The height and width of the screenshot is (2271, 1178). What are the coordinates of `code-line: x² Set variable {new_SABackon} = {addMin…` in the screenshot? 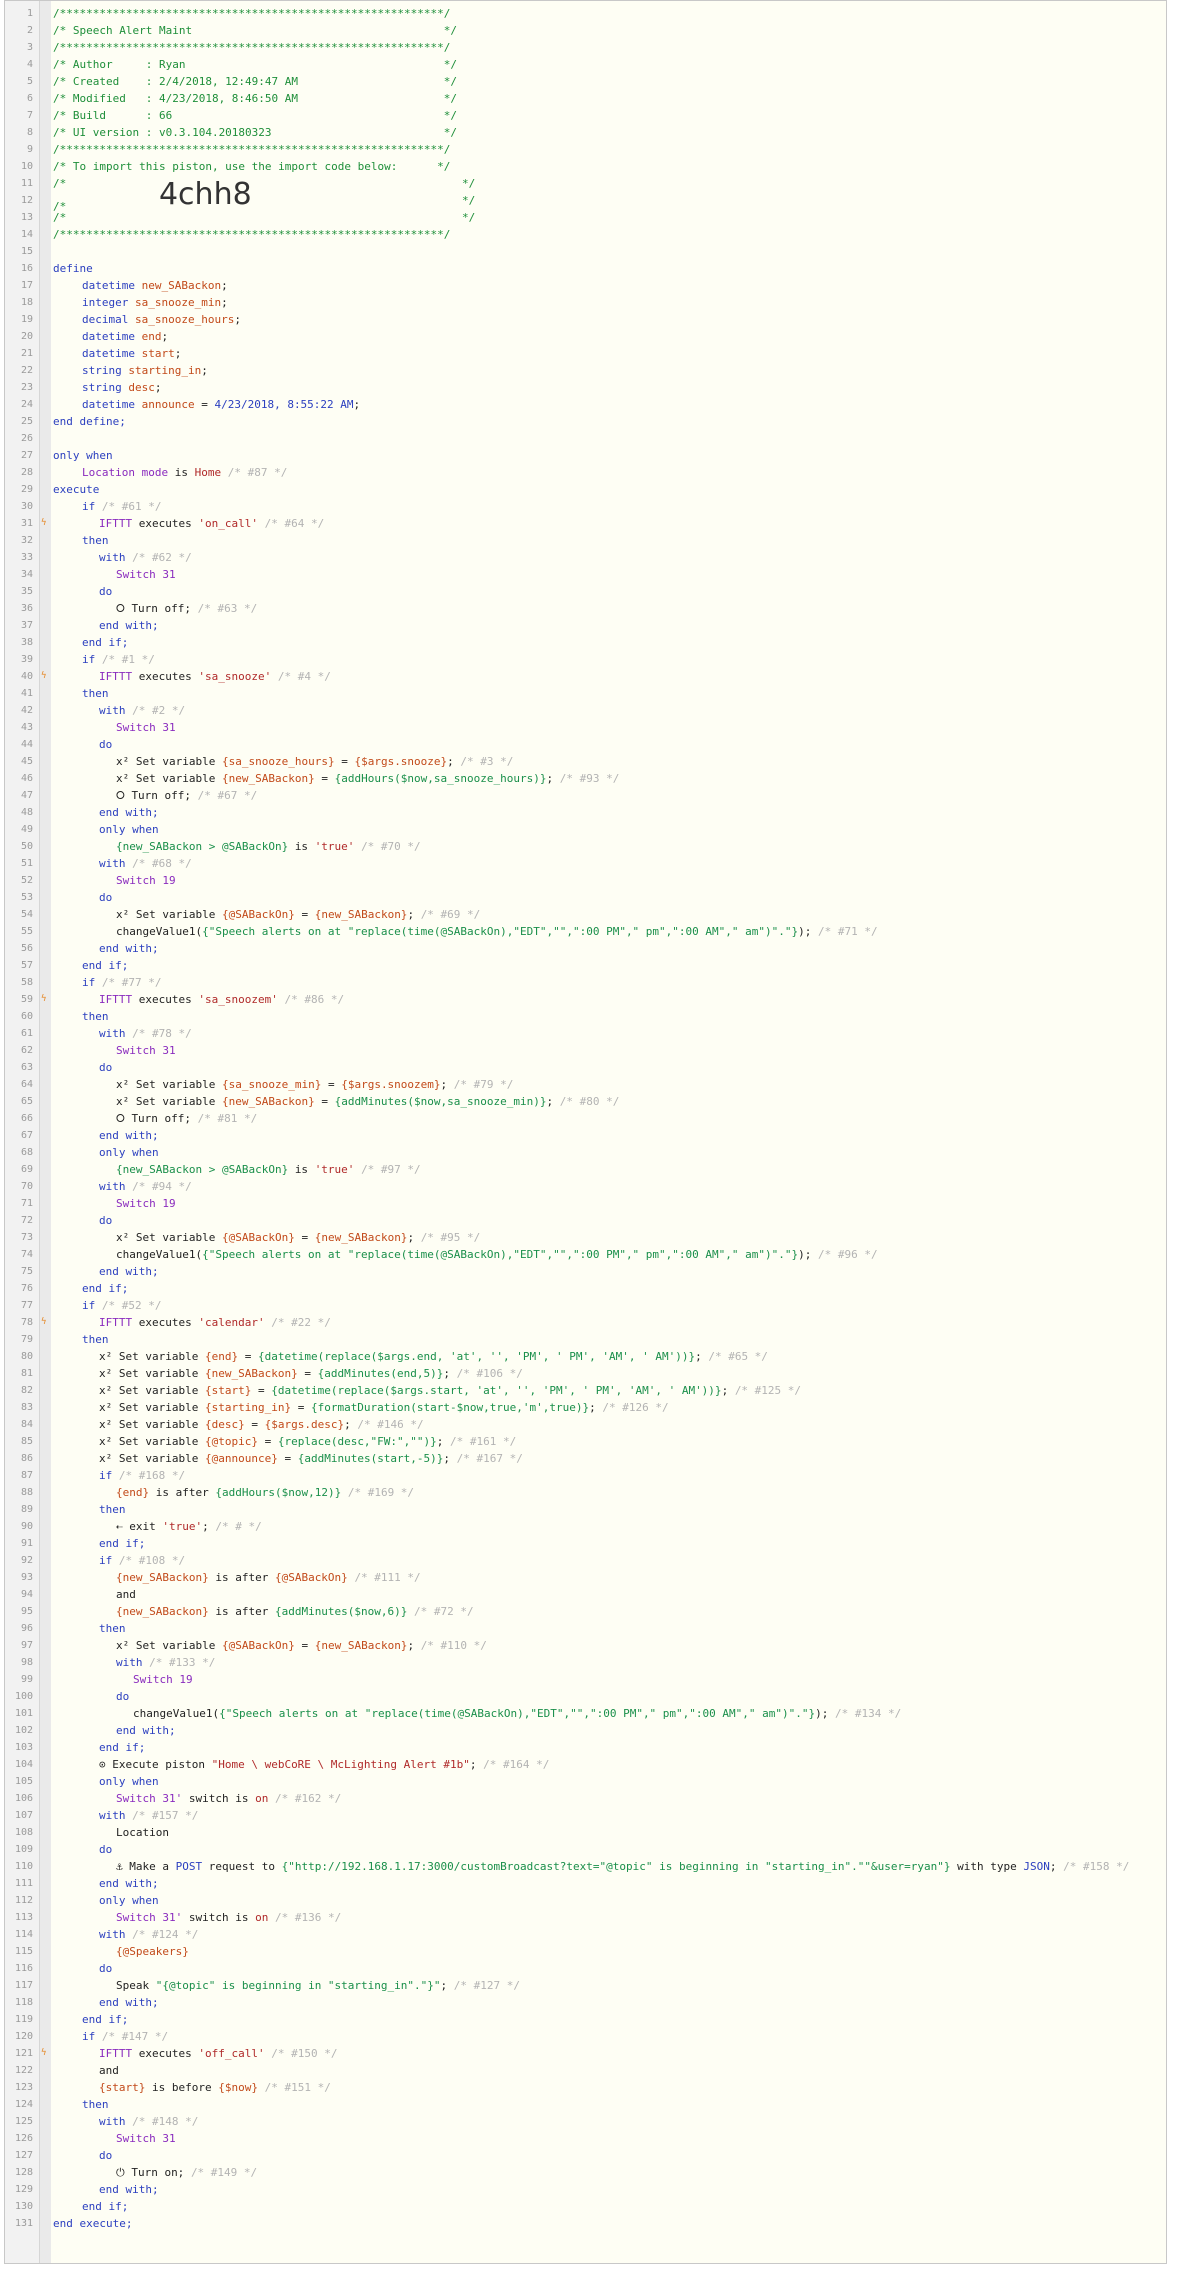 It's located at (367, 1101).